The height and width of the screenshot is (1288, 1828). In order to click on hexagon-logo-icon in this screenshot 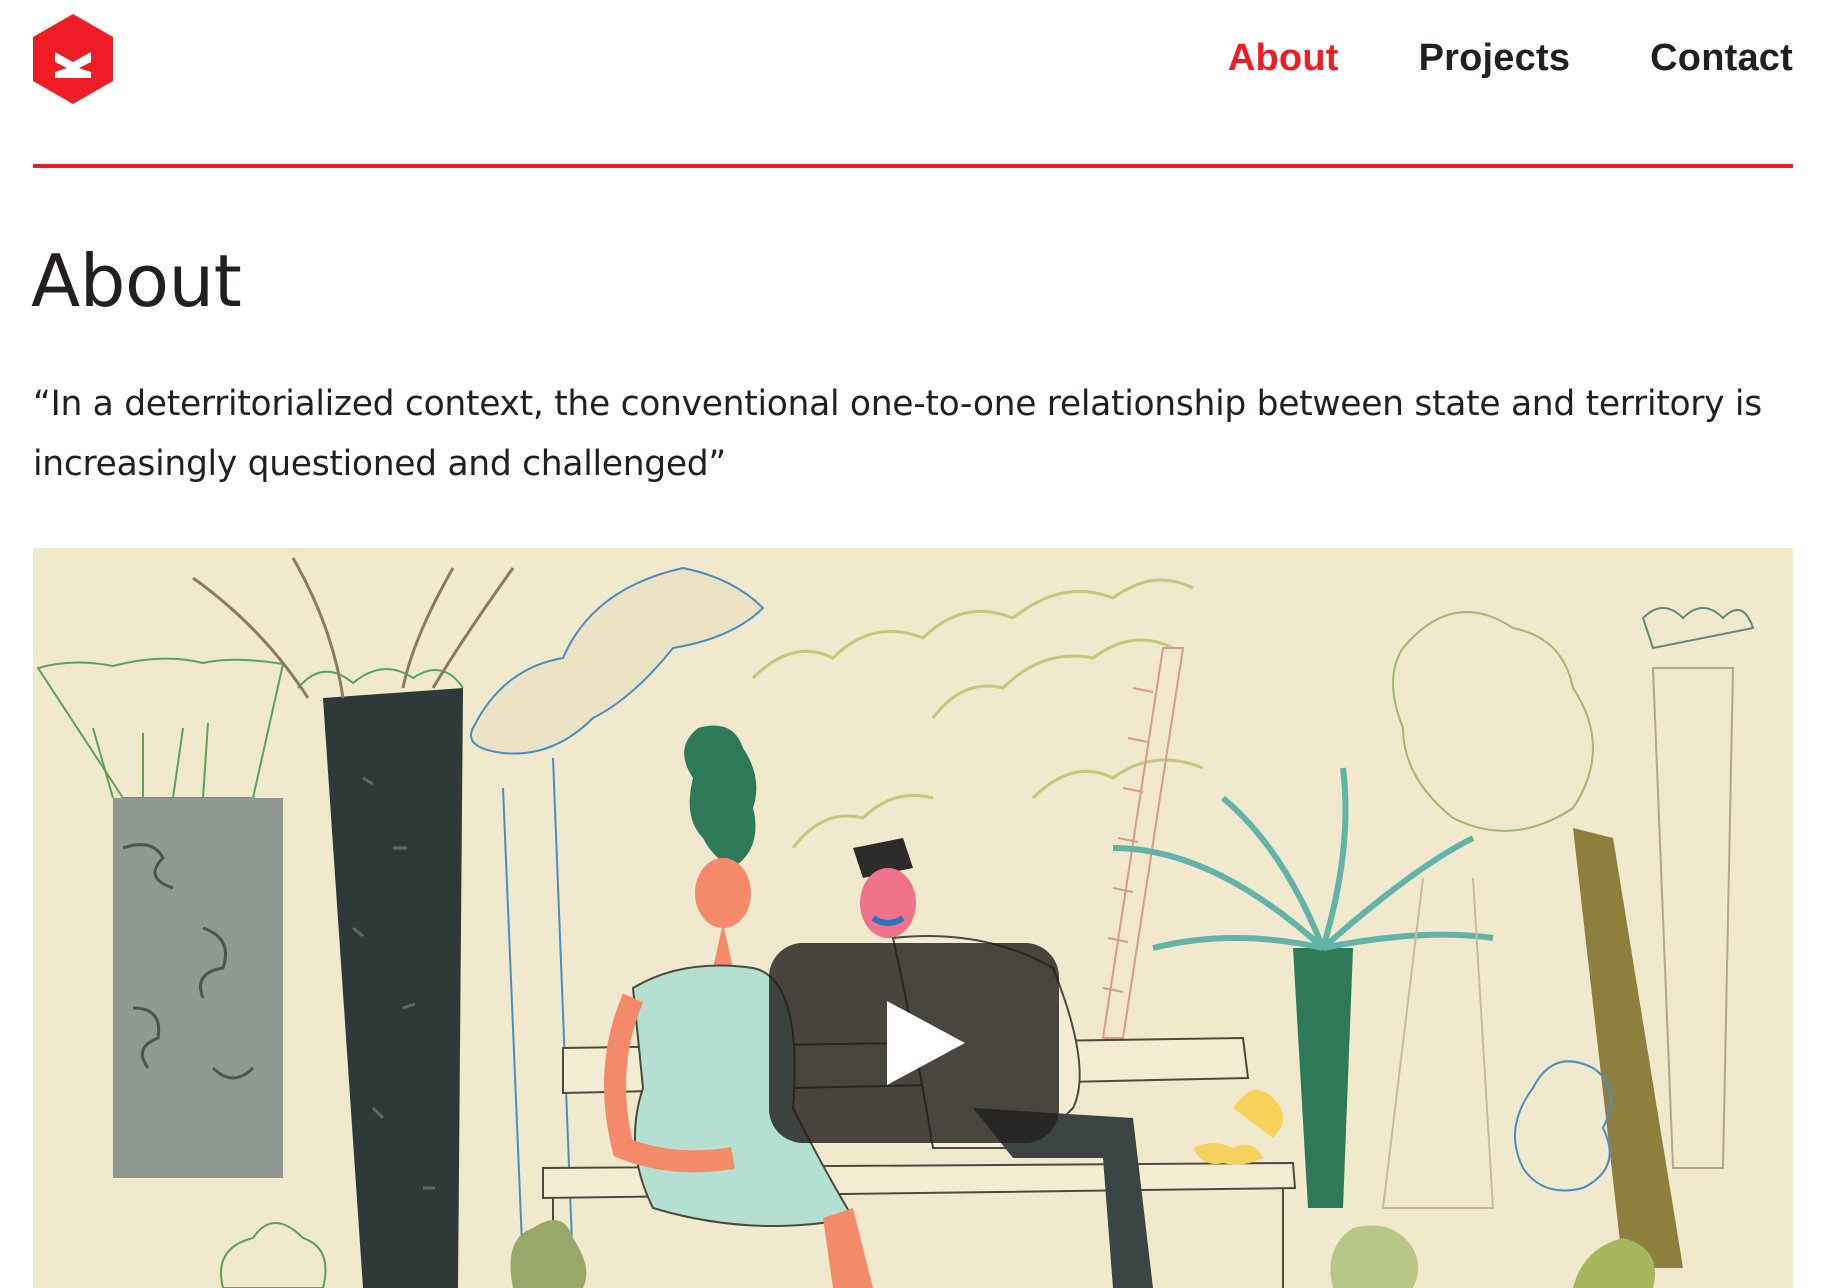, I will do `click(73, 59)`.